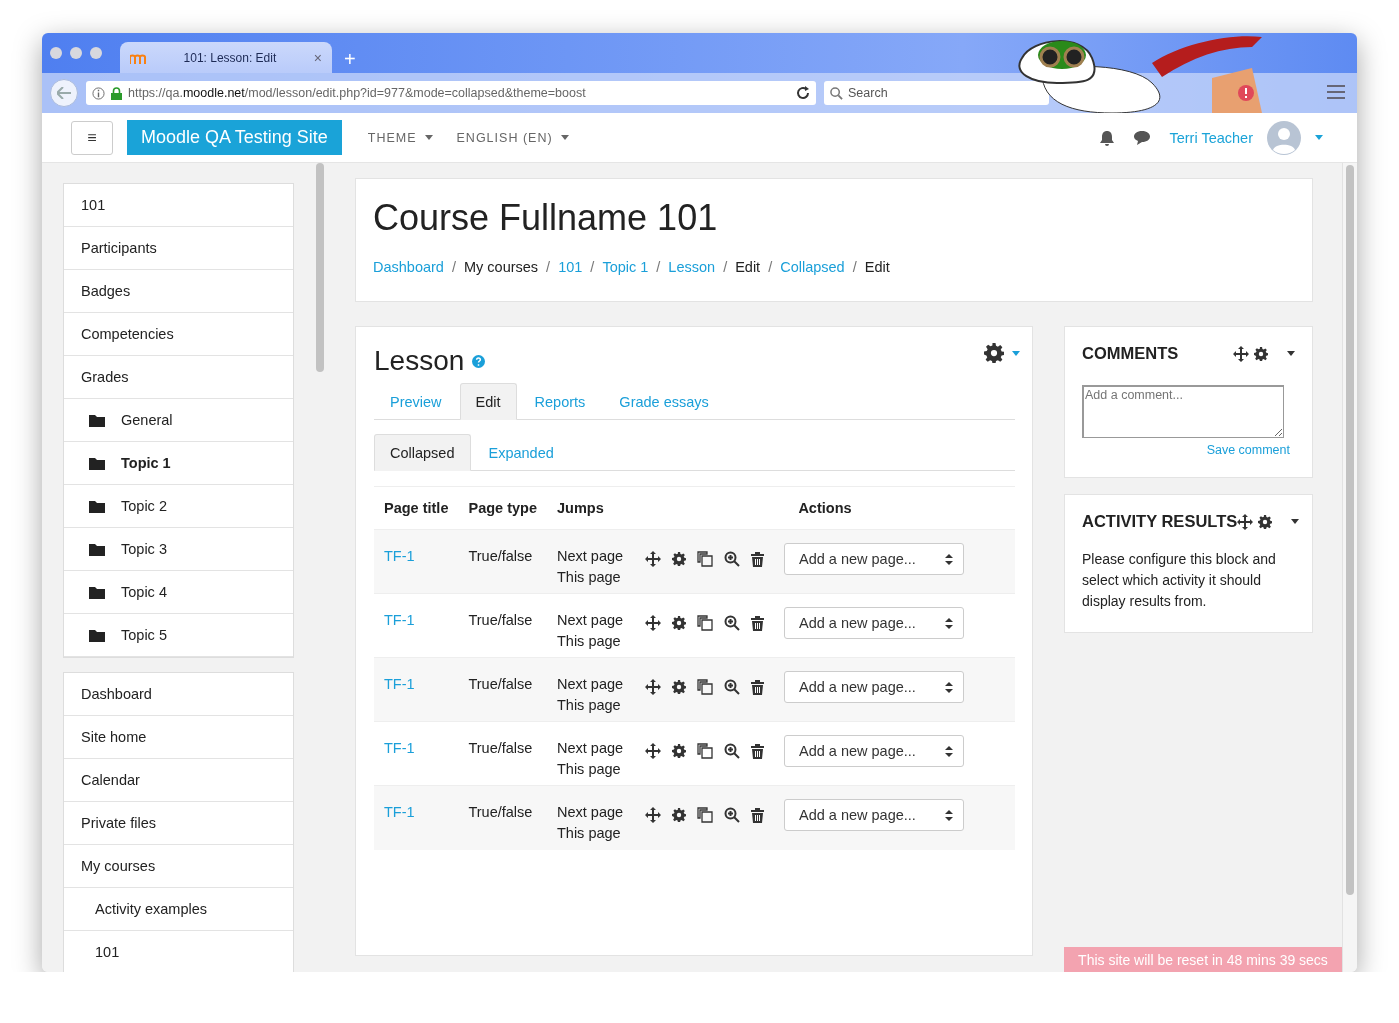 This screenshot has width=1399, height=1023. I want to click on block-text: Please configure this block and select which activity it should display results from., so click(1179, 580).